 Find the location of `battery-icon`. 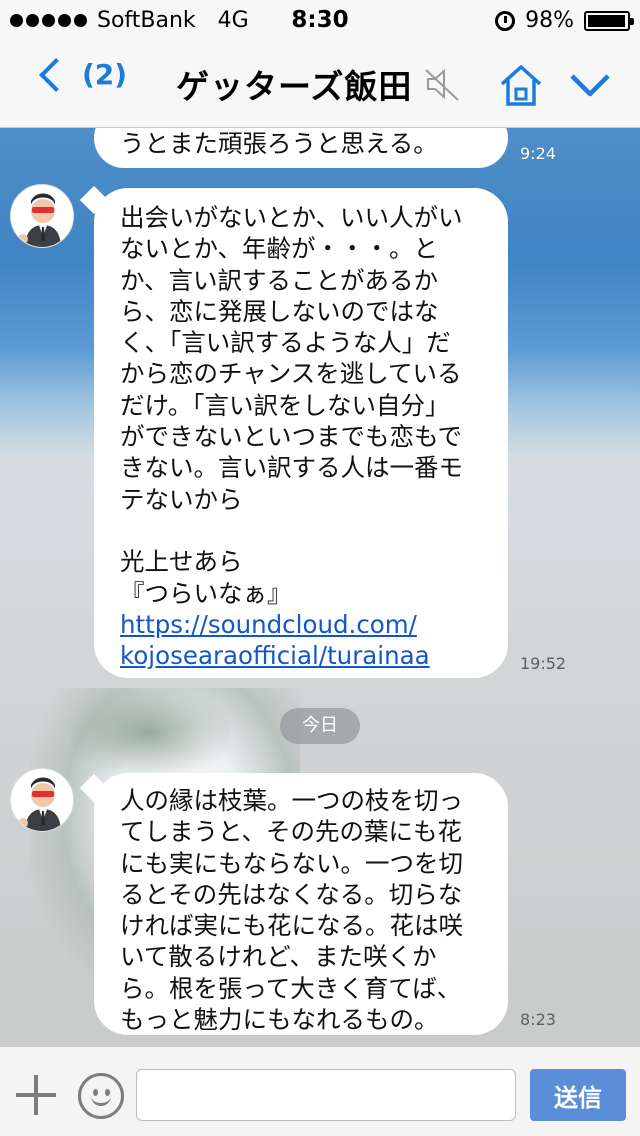

battery-icon is located at coordinates (609, 20).